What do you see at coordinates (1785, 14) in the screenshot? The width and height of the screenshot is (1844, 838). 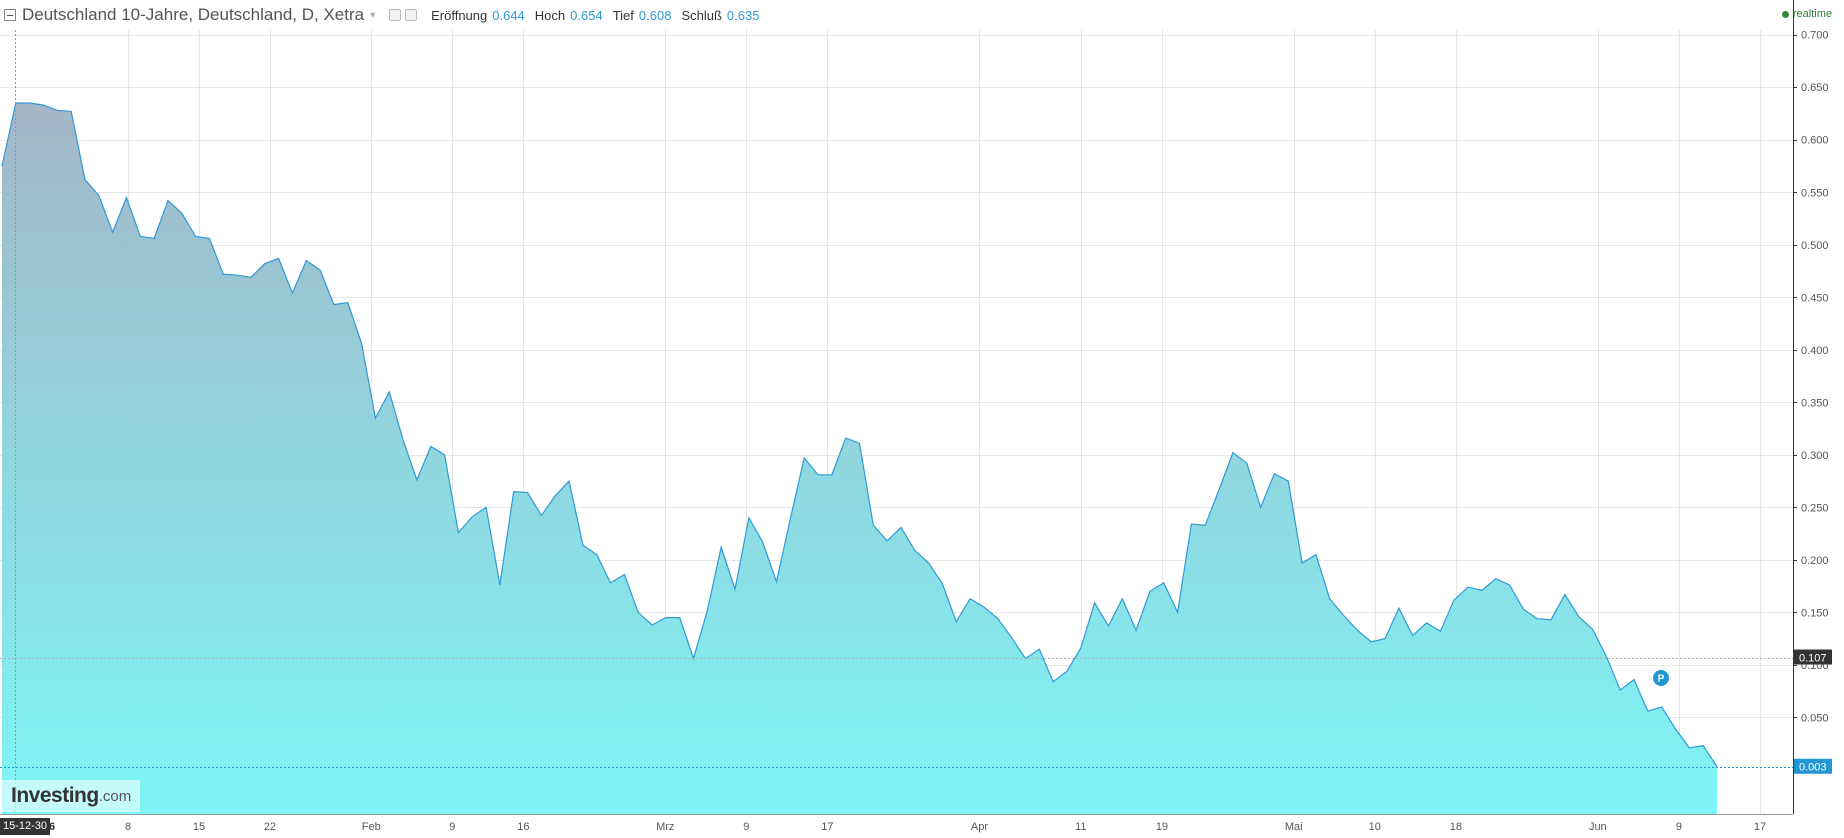 I see `status-dot-icon` at bounding box center [1785, 14].